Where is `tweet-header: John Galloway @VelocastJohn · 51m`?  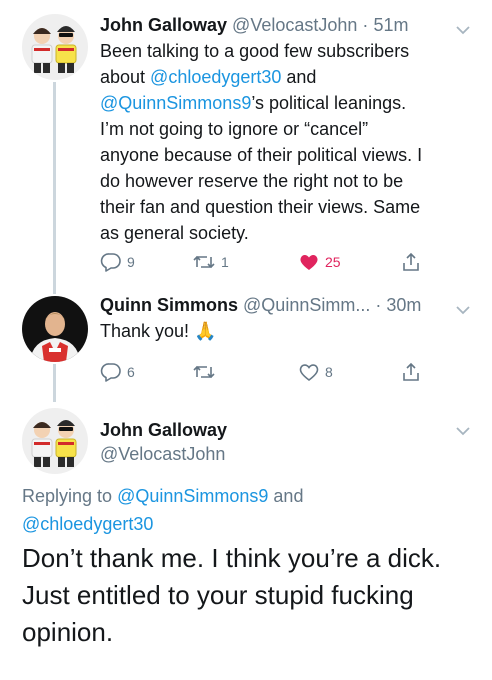 tweet-header: John Galloway @VelocastJohn · 51m is located at coordinates (286, 25).